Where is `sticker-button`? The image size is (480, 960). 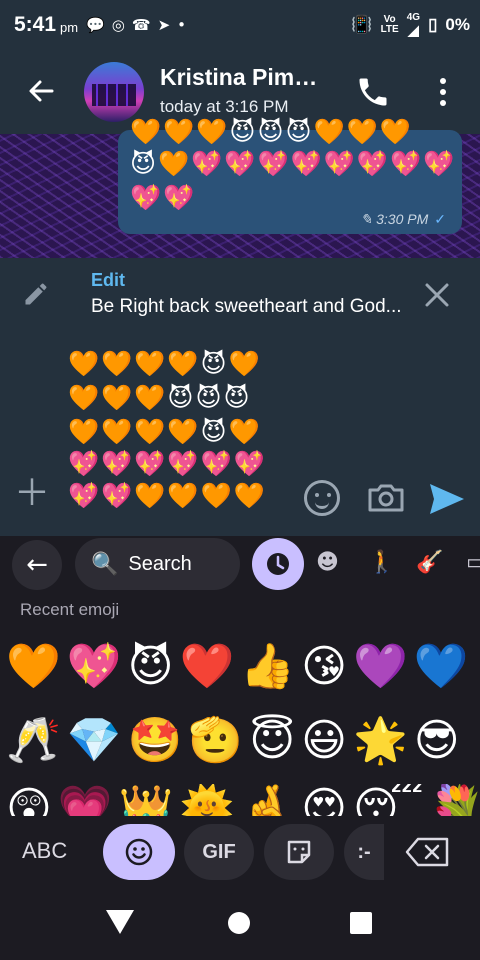
sticker-button is located at coordinates (299, 852).